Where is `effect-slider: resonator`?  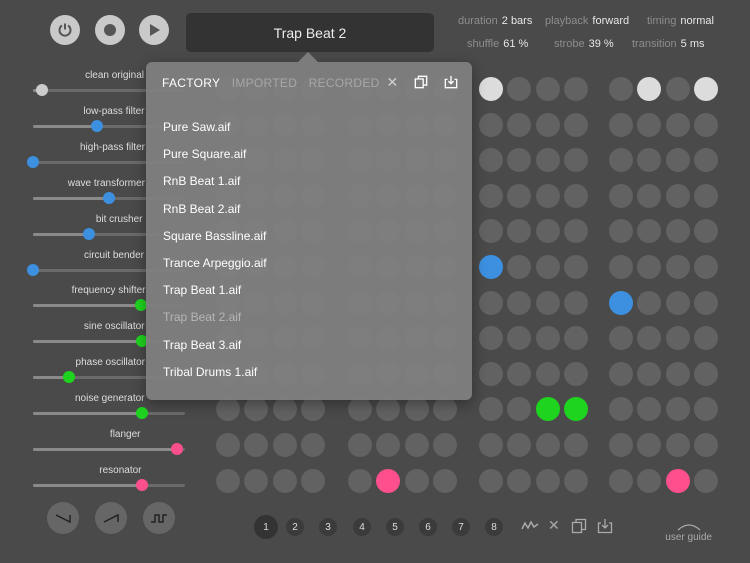
effect-slider: resonator is located at coordinates (109, 480).